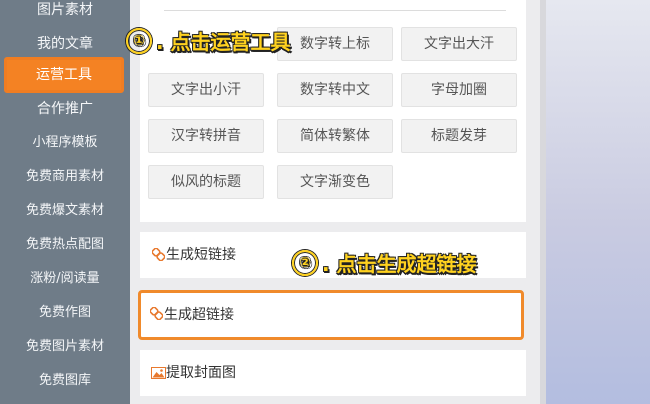 The image size is (650, 404). Describe the element at coordinates (139, 40) in the screenshot. I see `step1-number: ①` at that location.